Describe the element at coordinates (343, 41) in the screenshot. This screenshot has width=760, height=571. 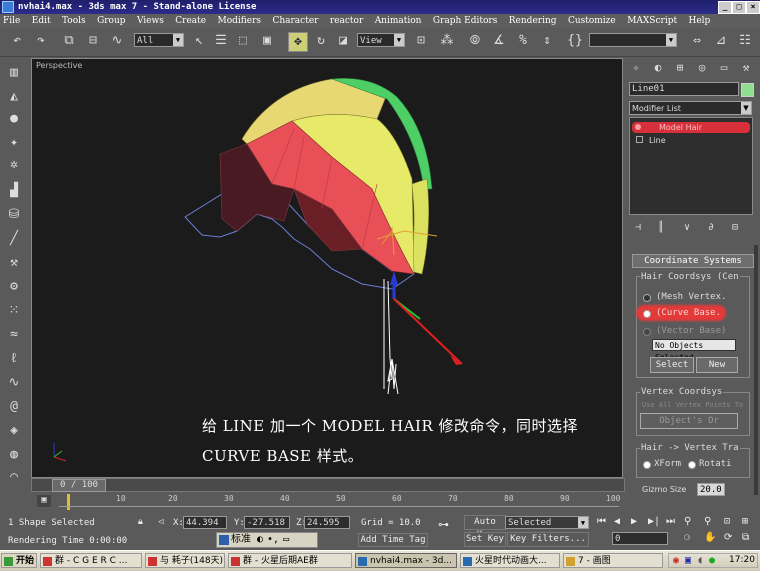
I see `scale-icon: ◪` at that location.